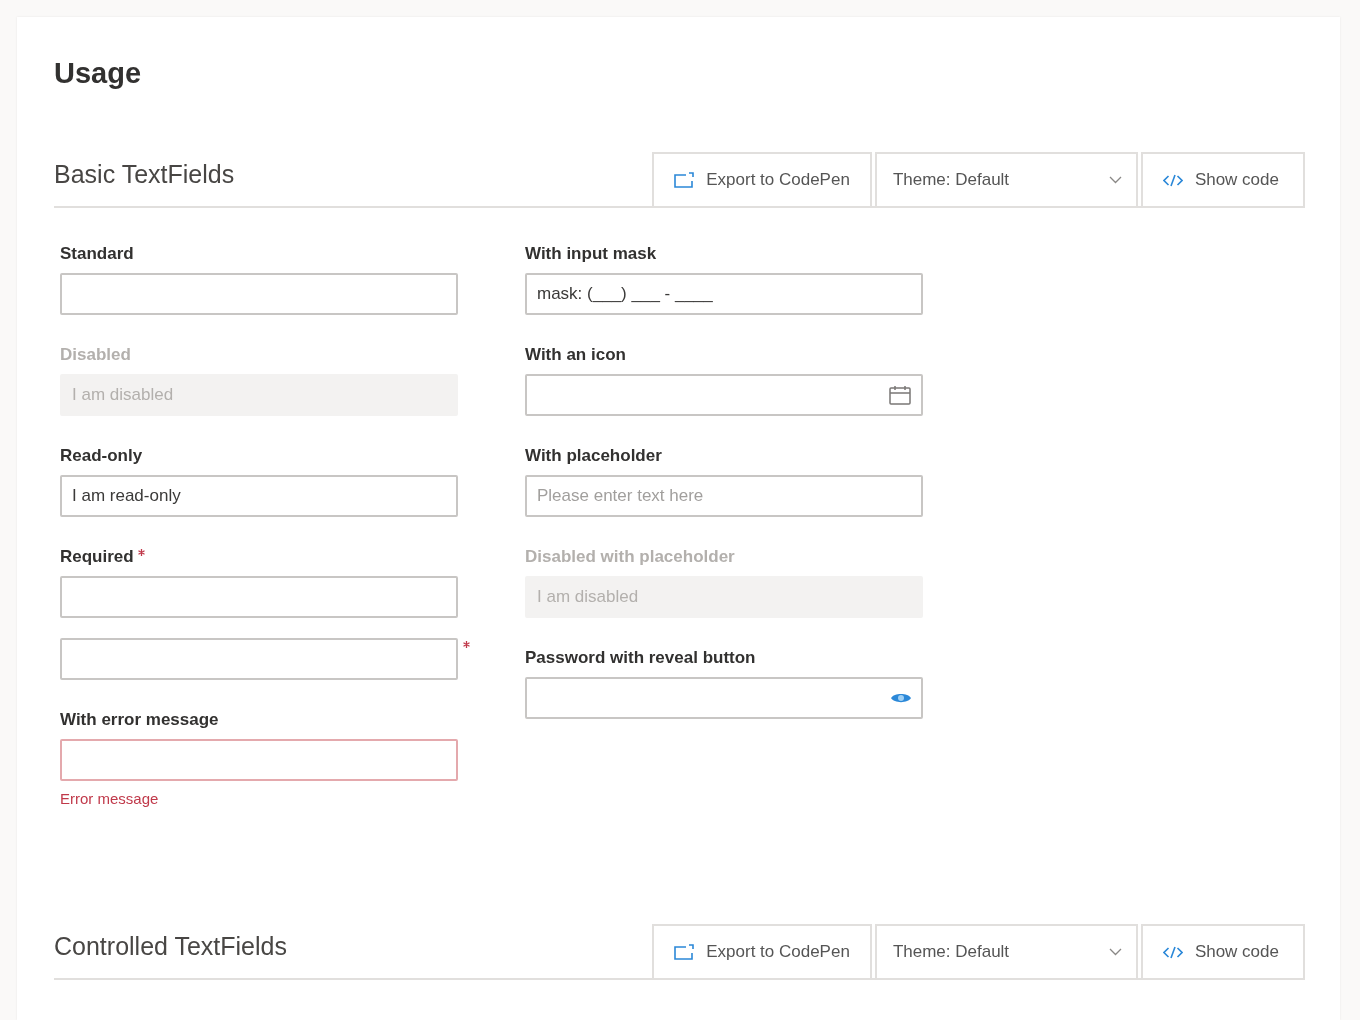  I want to click on field-label: Disabled with placeholder, so click(630, 557).